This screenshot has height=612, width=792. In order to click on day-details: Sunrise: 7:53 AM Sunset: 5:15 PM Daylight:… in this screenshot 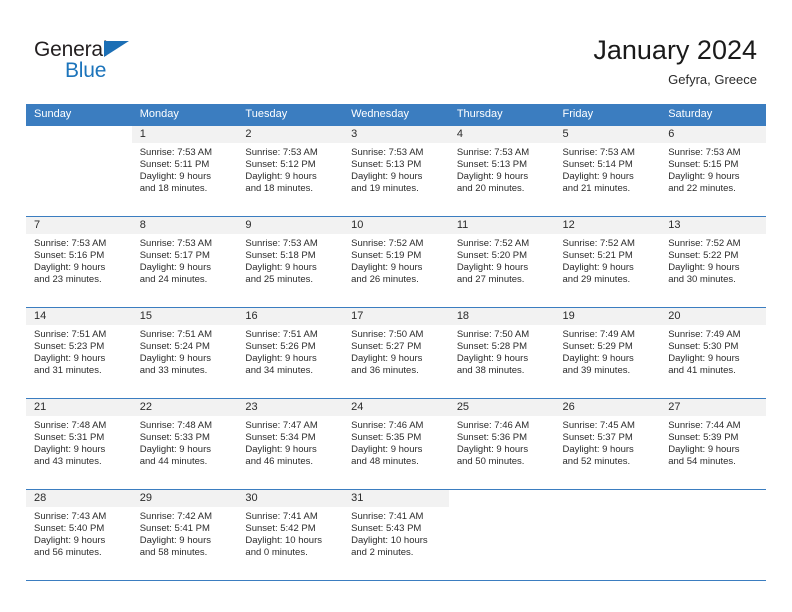, I will do `click(713, 169)`.